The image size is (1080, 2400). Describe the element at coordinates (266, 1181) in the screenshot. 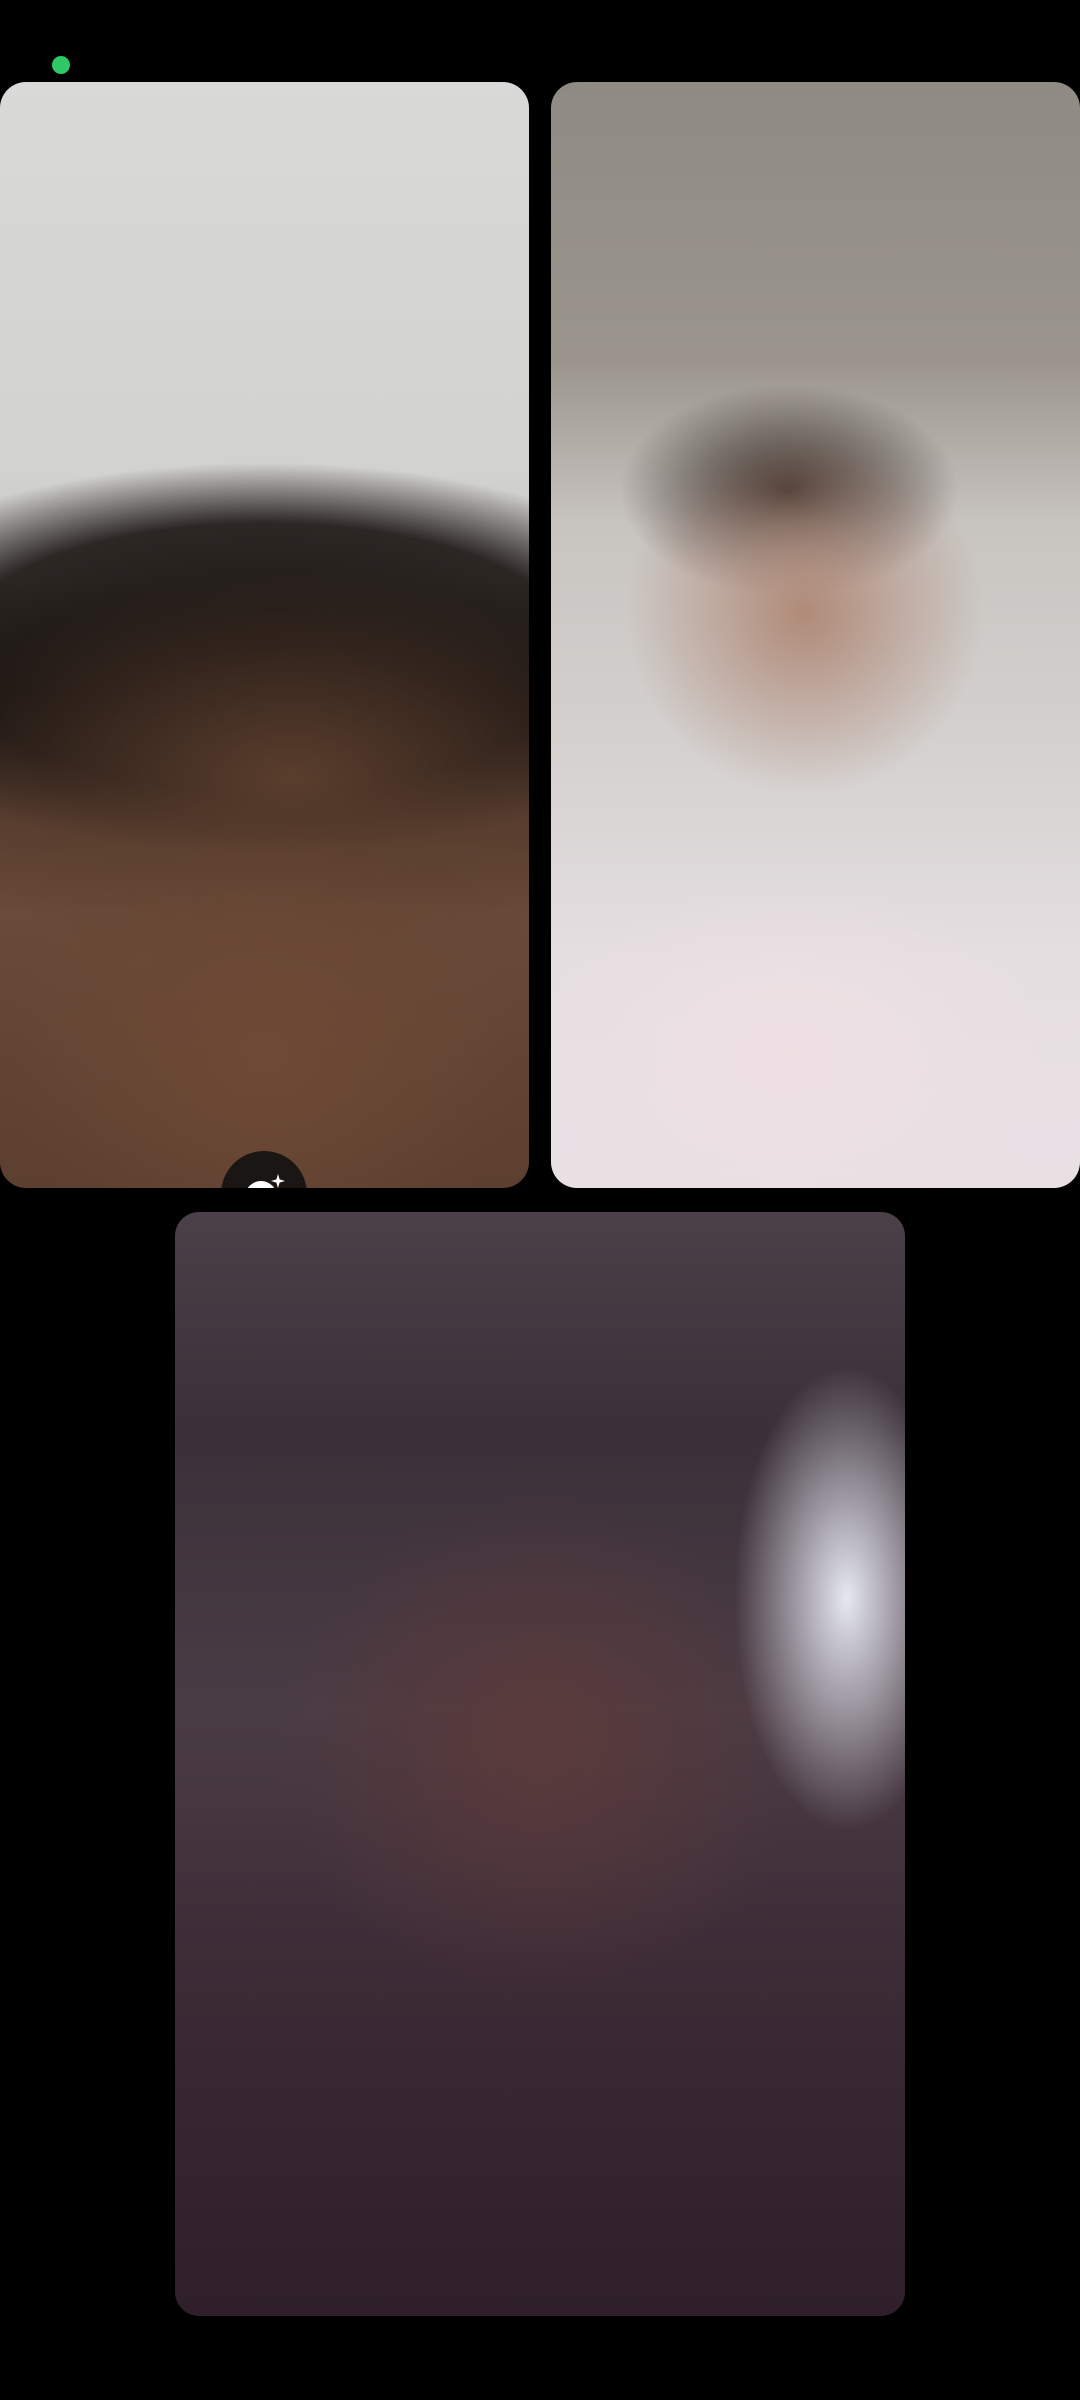

I see `smiley-sparkle-icon` at that location.